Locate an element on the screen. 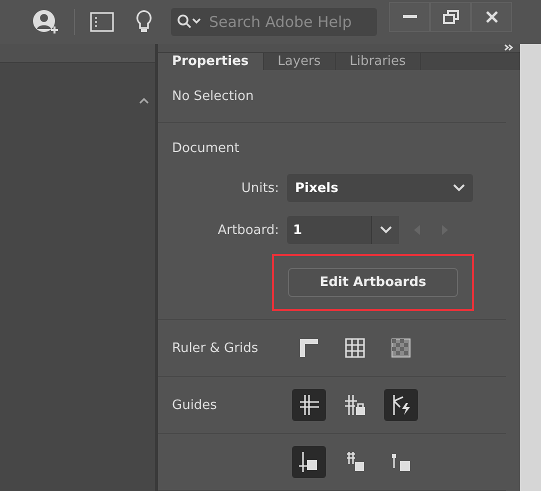  artboard-dropdown-button is located at coordinates (385, 230).